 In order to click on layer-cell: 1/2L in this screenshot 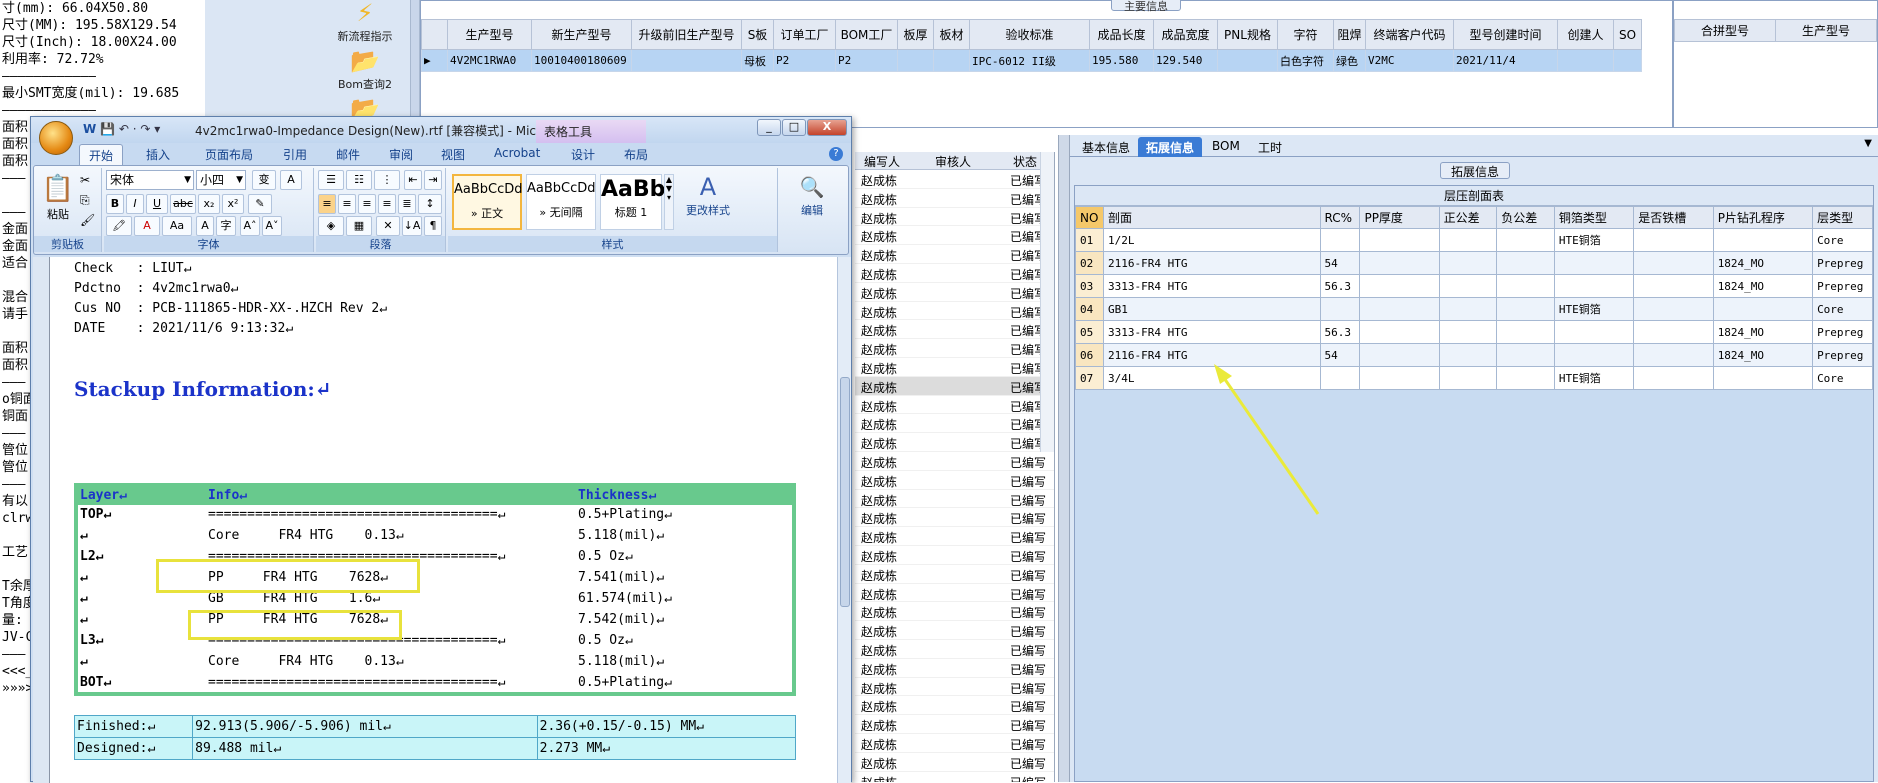, I will do `click(1211, 240)`.